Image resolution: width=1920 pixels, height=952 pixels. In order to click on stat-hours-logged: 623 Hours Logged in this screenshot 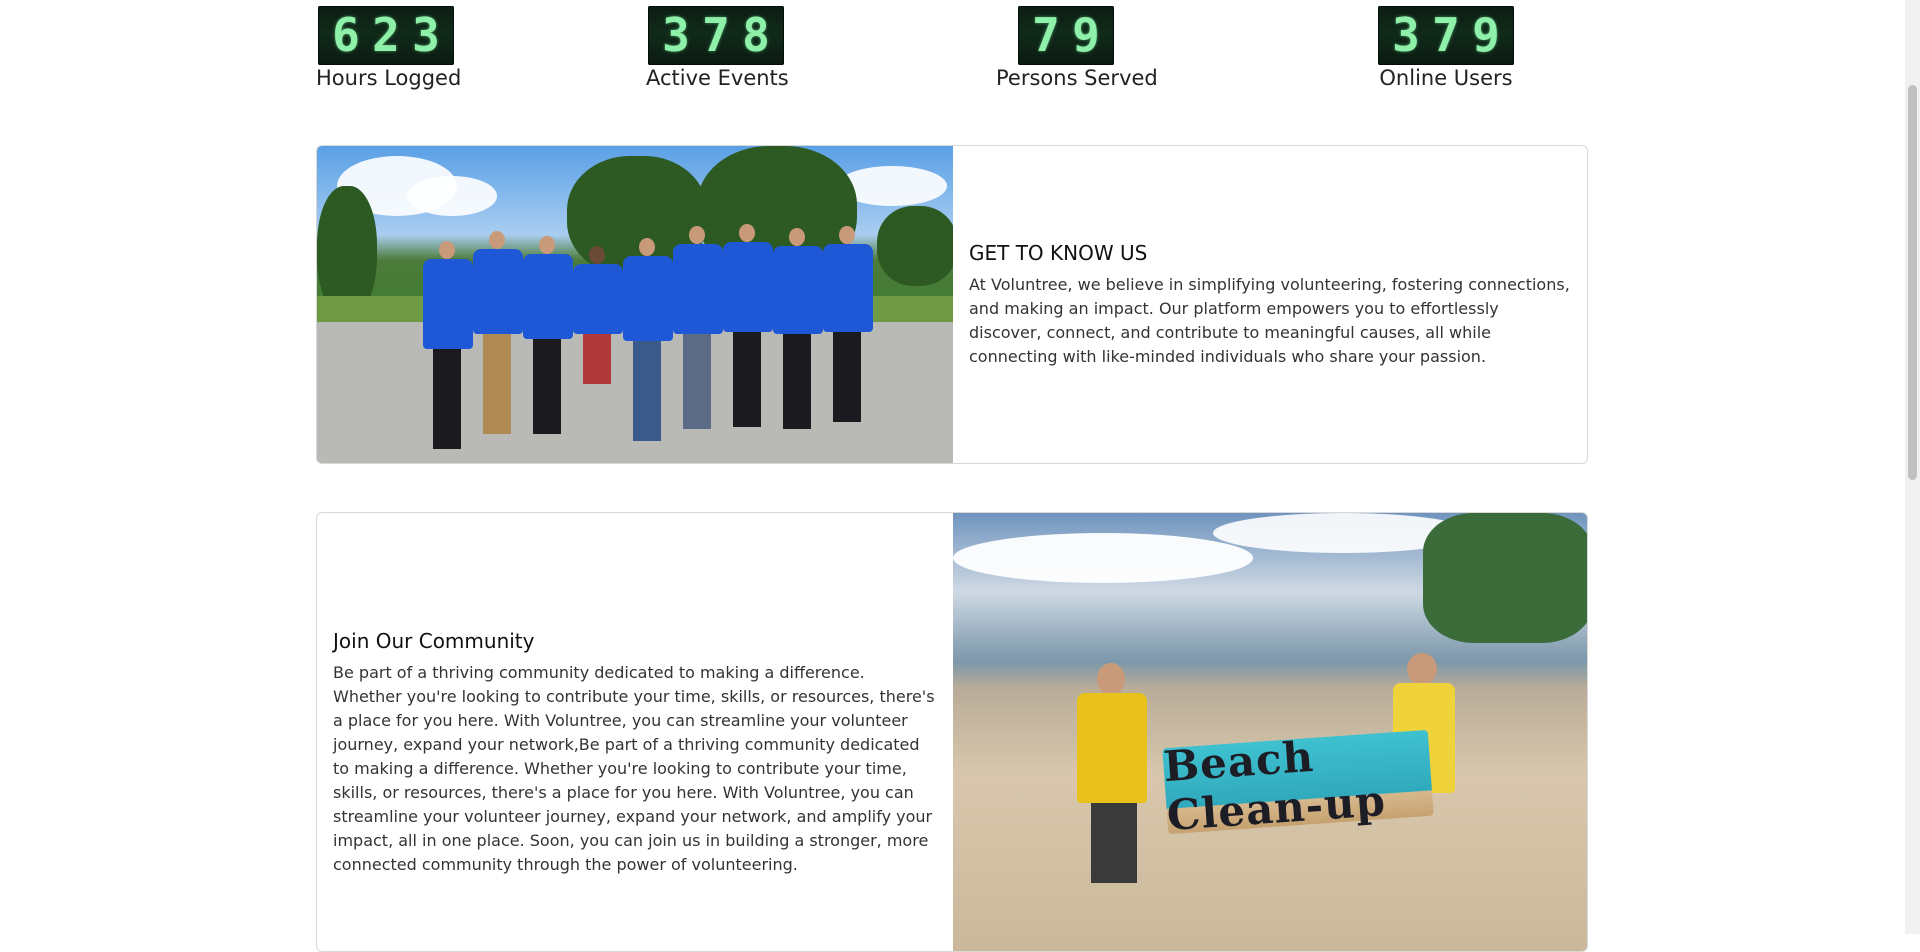, I will do `click(389, 45)`.